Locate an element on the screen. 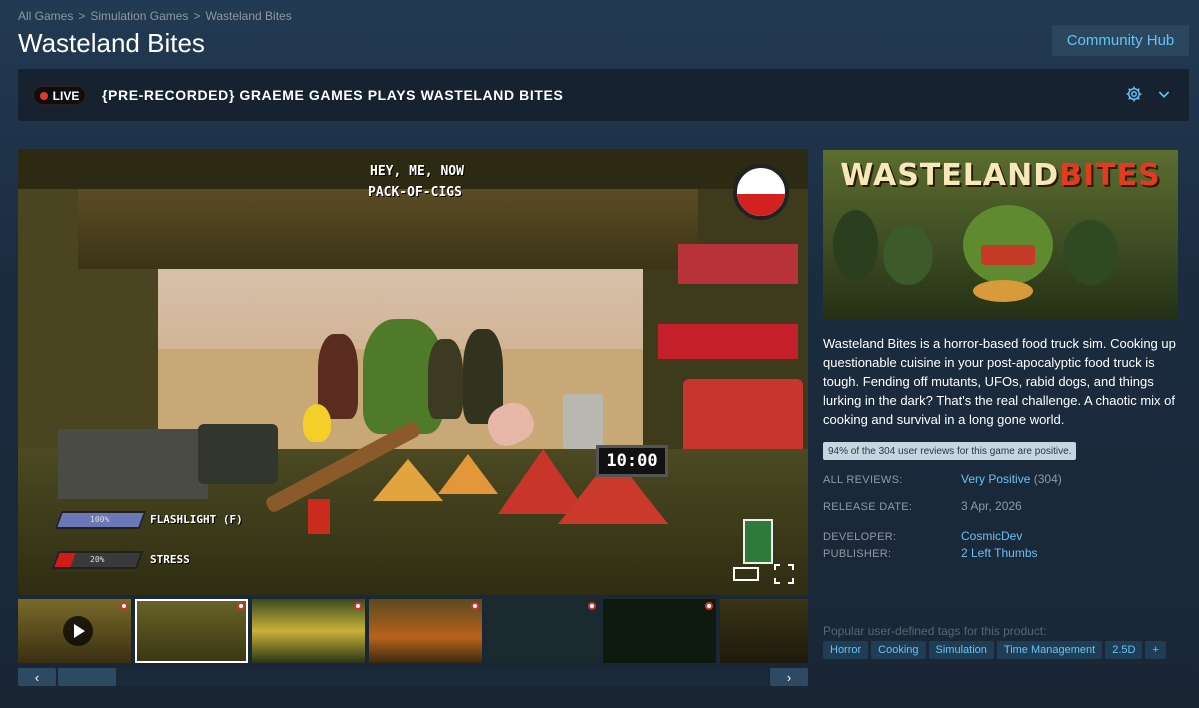  release-date-value: 3 Apr, 2026 is located at coordinates (991, 506).